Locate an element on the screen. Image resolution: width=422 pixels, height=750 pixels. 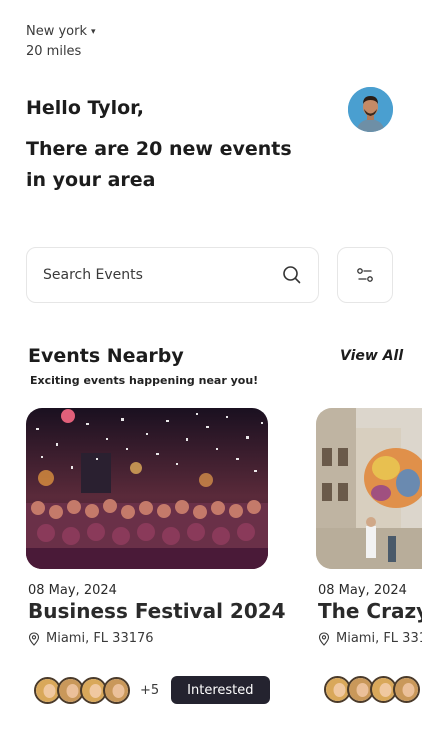
search-bar is located at coordinates (172, 275).